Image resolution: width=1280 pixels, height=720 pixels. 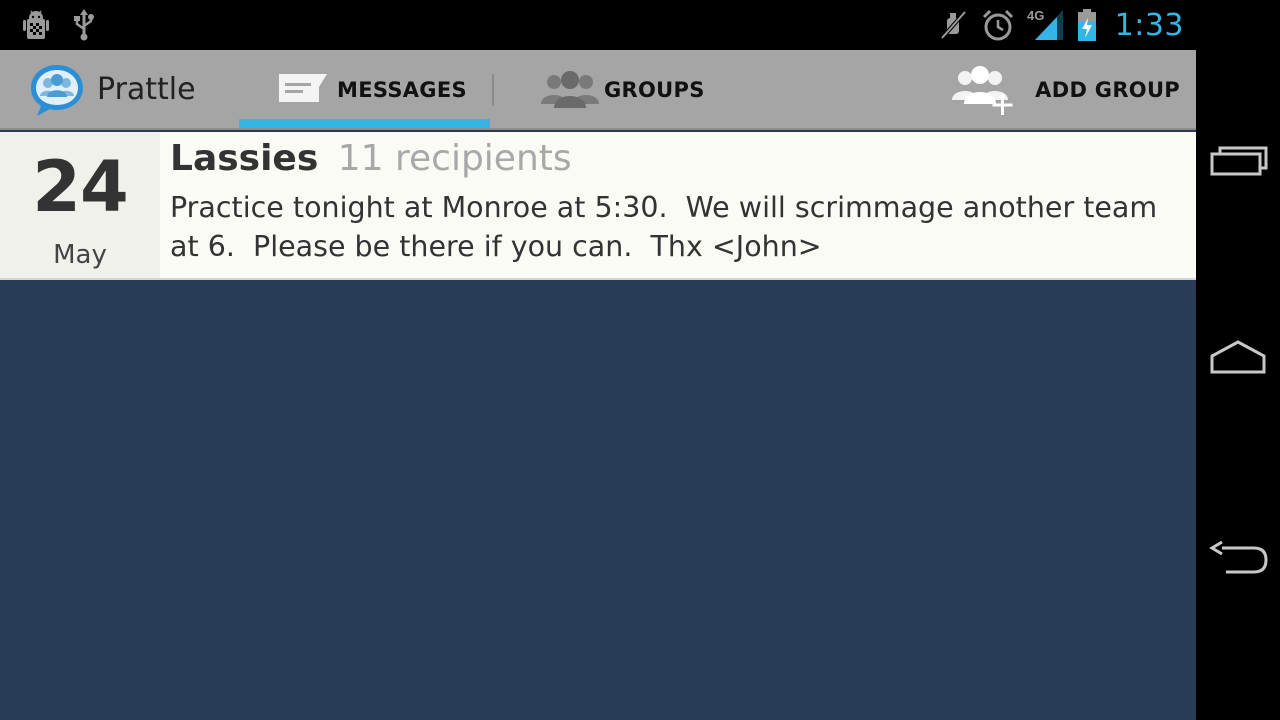 I want to click on message-group-name: Lassies, so click(x=244, y=158).